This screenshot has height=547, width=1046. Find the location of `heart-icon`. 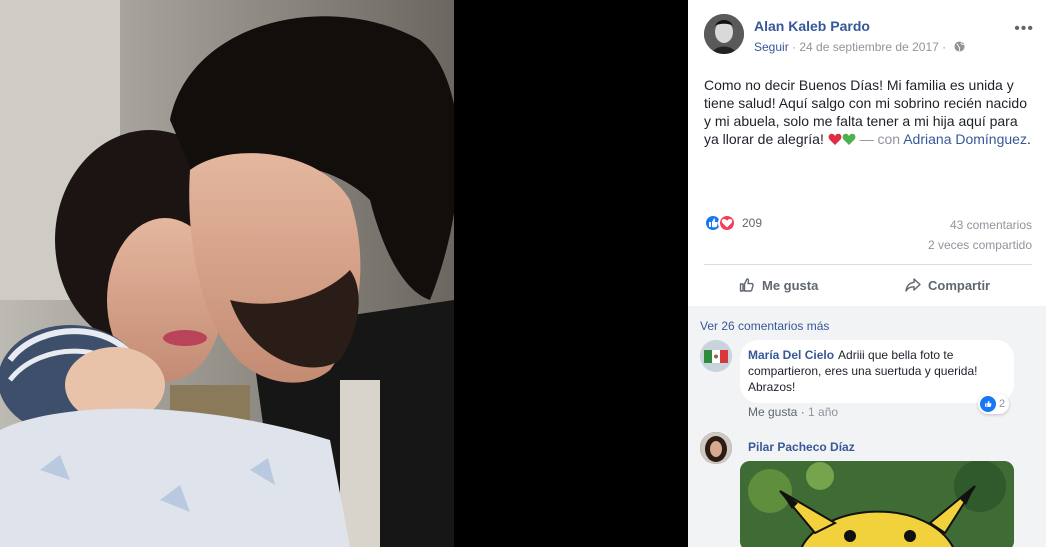

heart-icon is located at coordinates (727, 223).